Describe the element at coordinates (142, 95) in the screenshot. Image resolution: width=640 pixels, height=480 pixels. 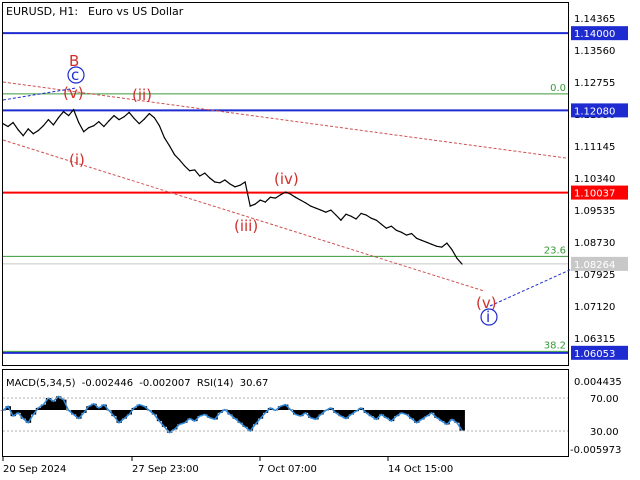
I see `wave-label-ii: (ii)` at that location.